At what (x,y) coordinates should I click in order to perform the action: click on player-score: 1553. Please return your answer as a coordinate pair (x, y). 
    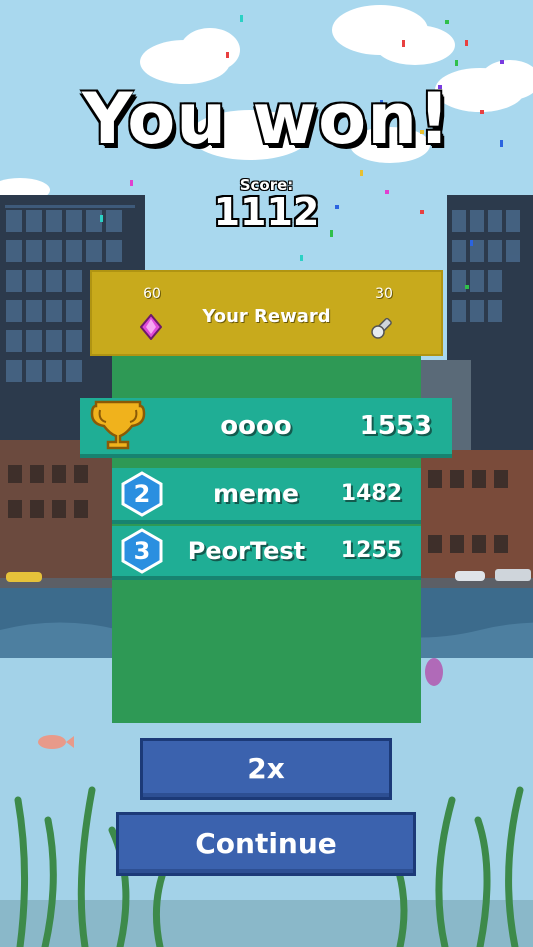
    Looking at the image, I should click on (395, 426).